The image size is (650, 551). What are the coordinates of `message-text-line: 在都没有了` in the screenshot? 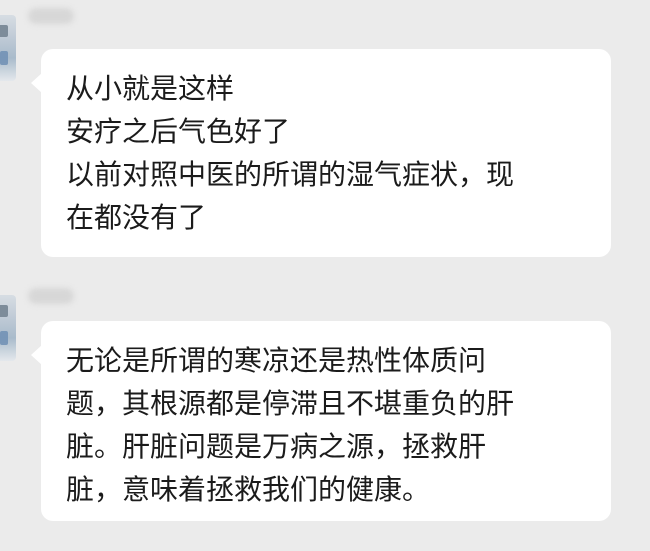 It's located at (136, 217).